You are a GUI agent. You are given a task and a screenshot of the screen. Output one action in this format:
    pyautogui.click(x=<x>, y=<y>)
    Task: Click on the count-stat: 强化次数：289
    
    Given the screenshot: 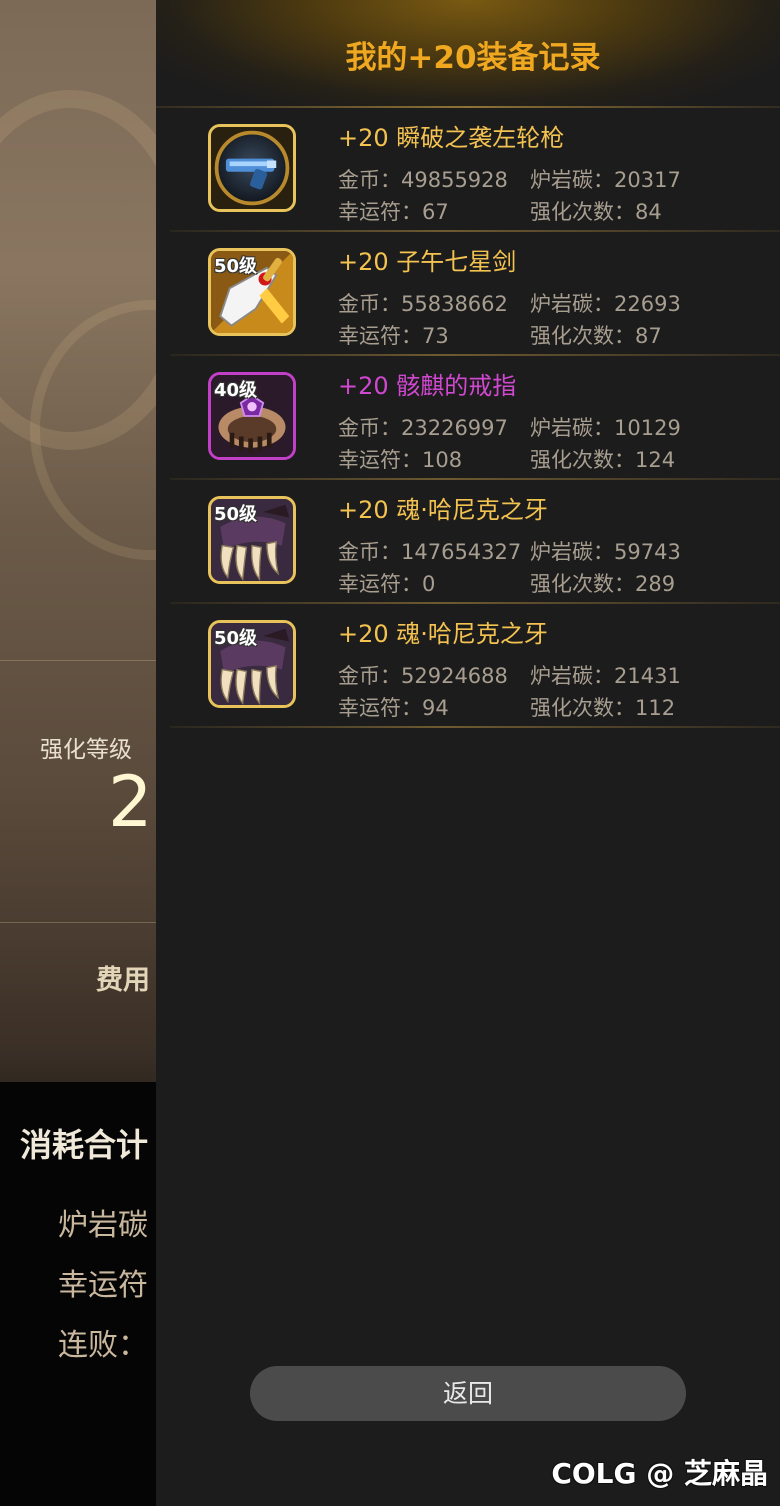 What is the action you would take?
    pyautogui.click(x=602, y=583)
    